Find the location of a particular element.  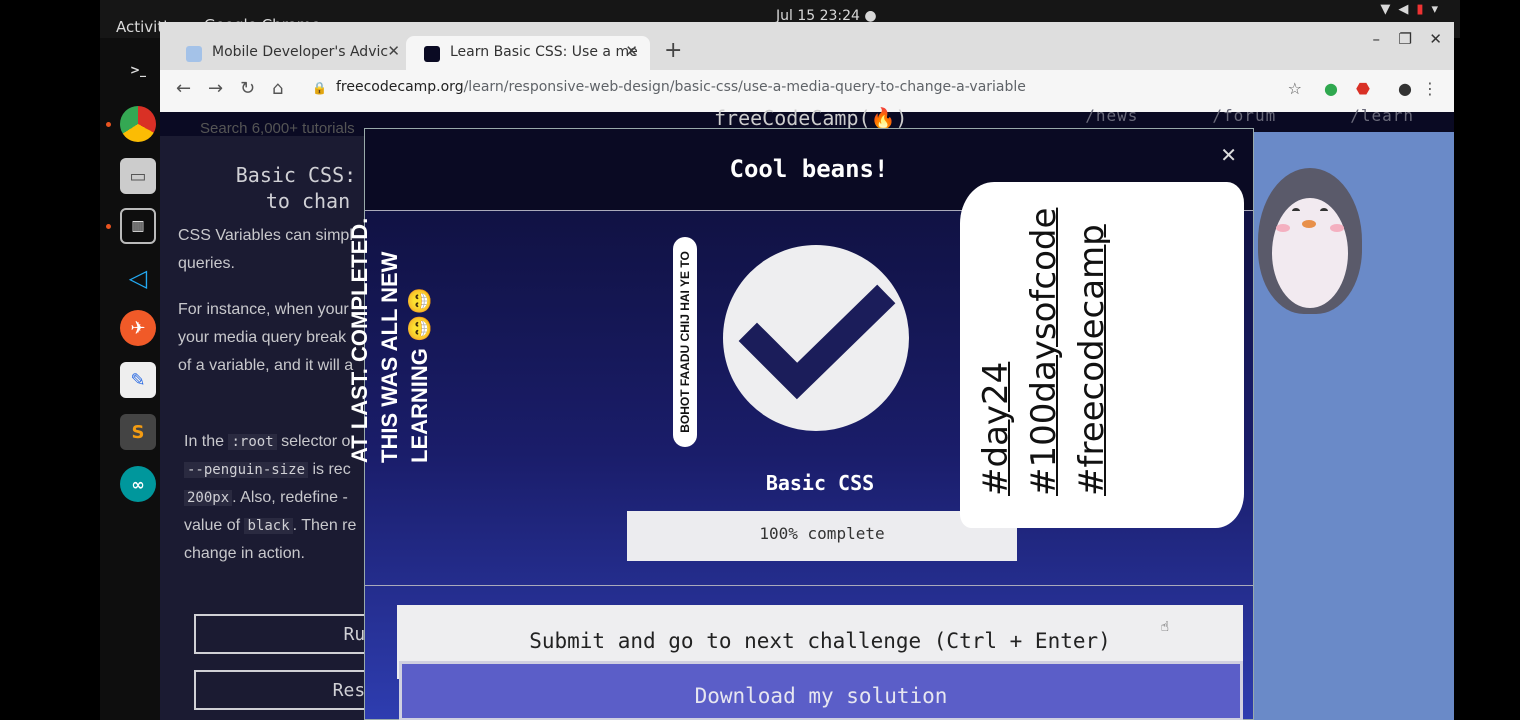

tab-mobile-developer: Mobile Developer's Advic ✕ is located at coordinates (290, 53).